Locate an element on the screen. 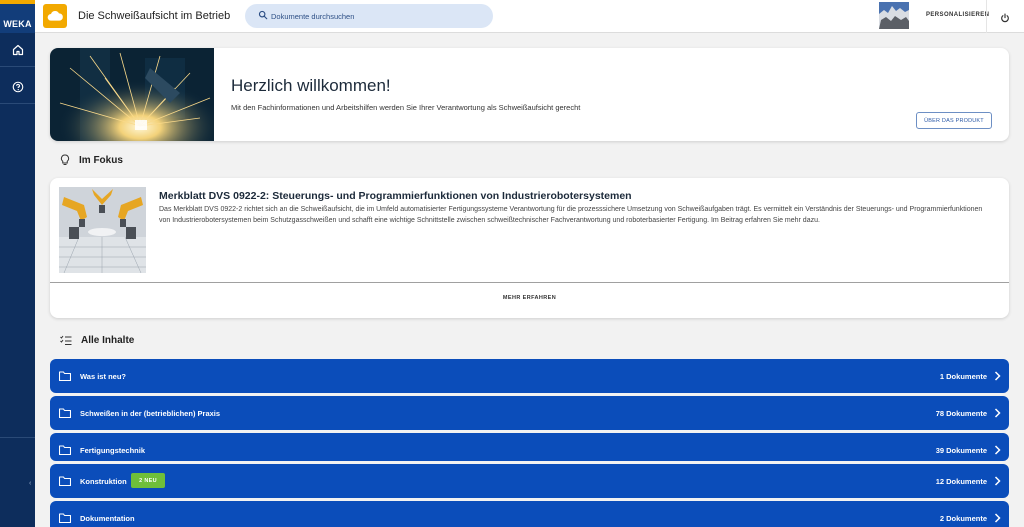 This screenshot has width=1024, height=527. document-count: 12 Dokumente is located at coordinates (961, 481).